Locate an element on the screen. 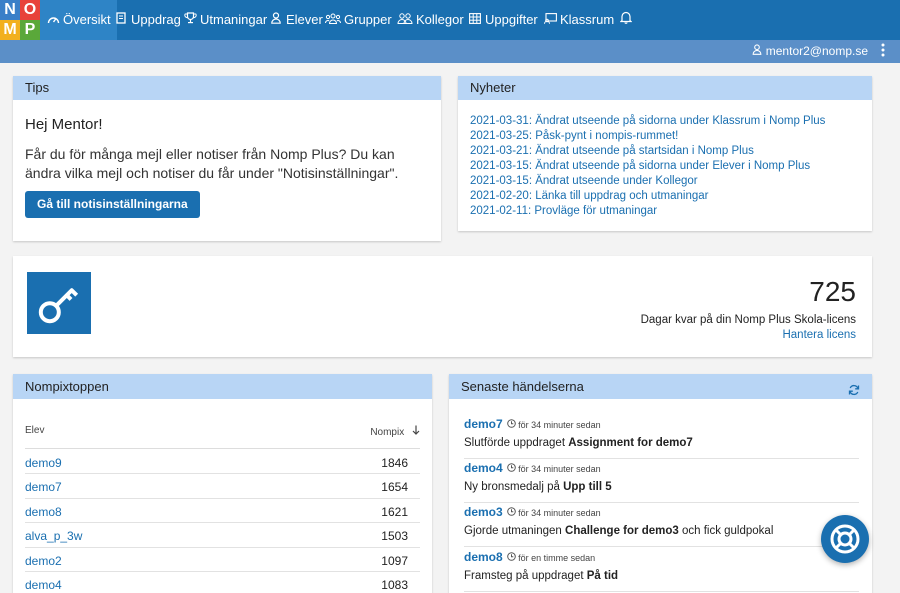 The image size is (900, 593). news-header: Nyheter is located at coordinates (665, 88).